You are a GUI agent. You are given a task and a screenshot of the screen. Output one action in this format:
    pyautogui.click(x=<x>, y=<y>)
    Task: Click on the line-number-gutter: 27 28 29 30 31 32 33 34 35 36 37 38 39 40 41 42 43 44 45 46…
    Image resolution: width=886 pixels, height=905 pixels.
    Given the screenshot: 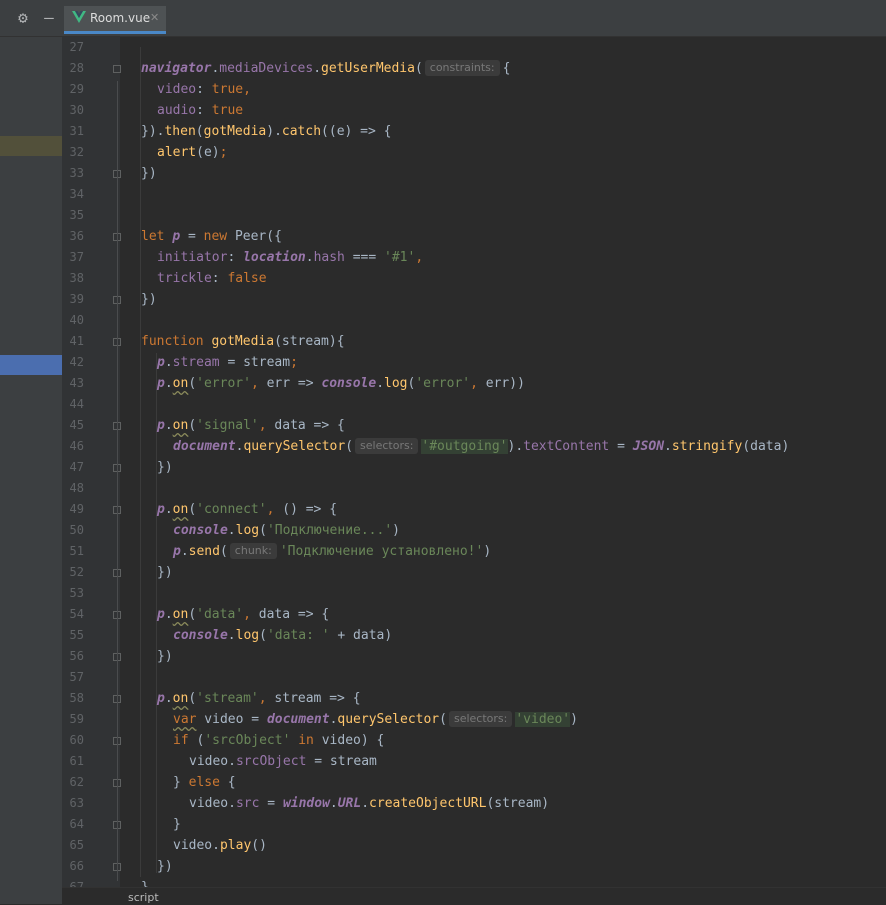 What is the action you would take?
    pyautogui.click(x=91, y=465)
    